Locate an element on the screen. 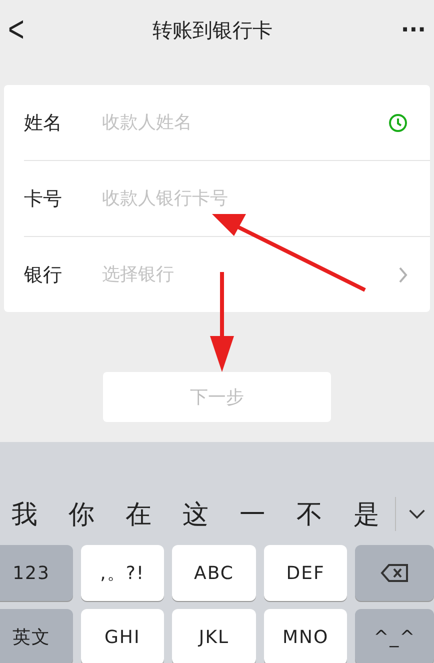 This screenshot has height=663, width=434. more-button: ··· is located at coordinates (413, 30).